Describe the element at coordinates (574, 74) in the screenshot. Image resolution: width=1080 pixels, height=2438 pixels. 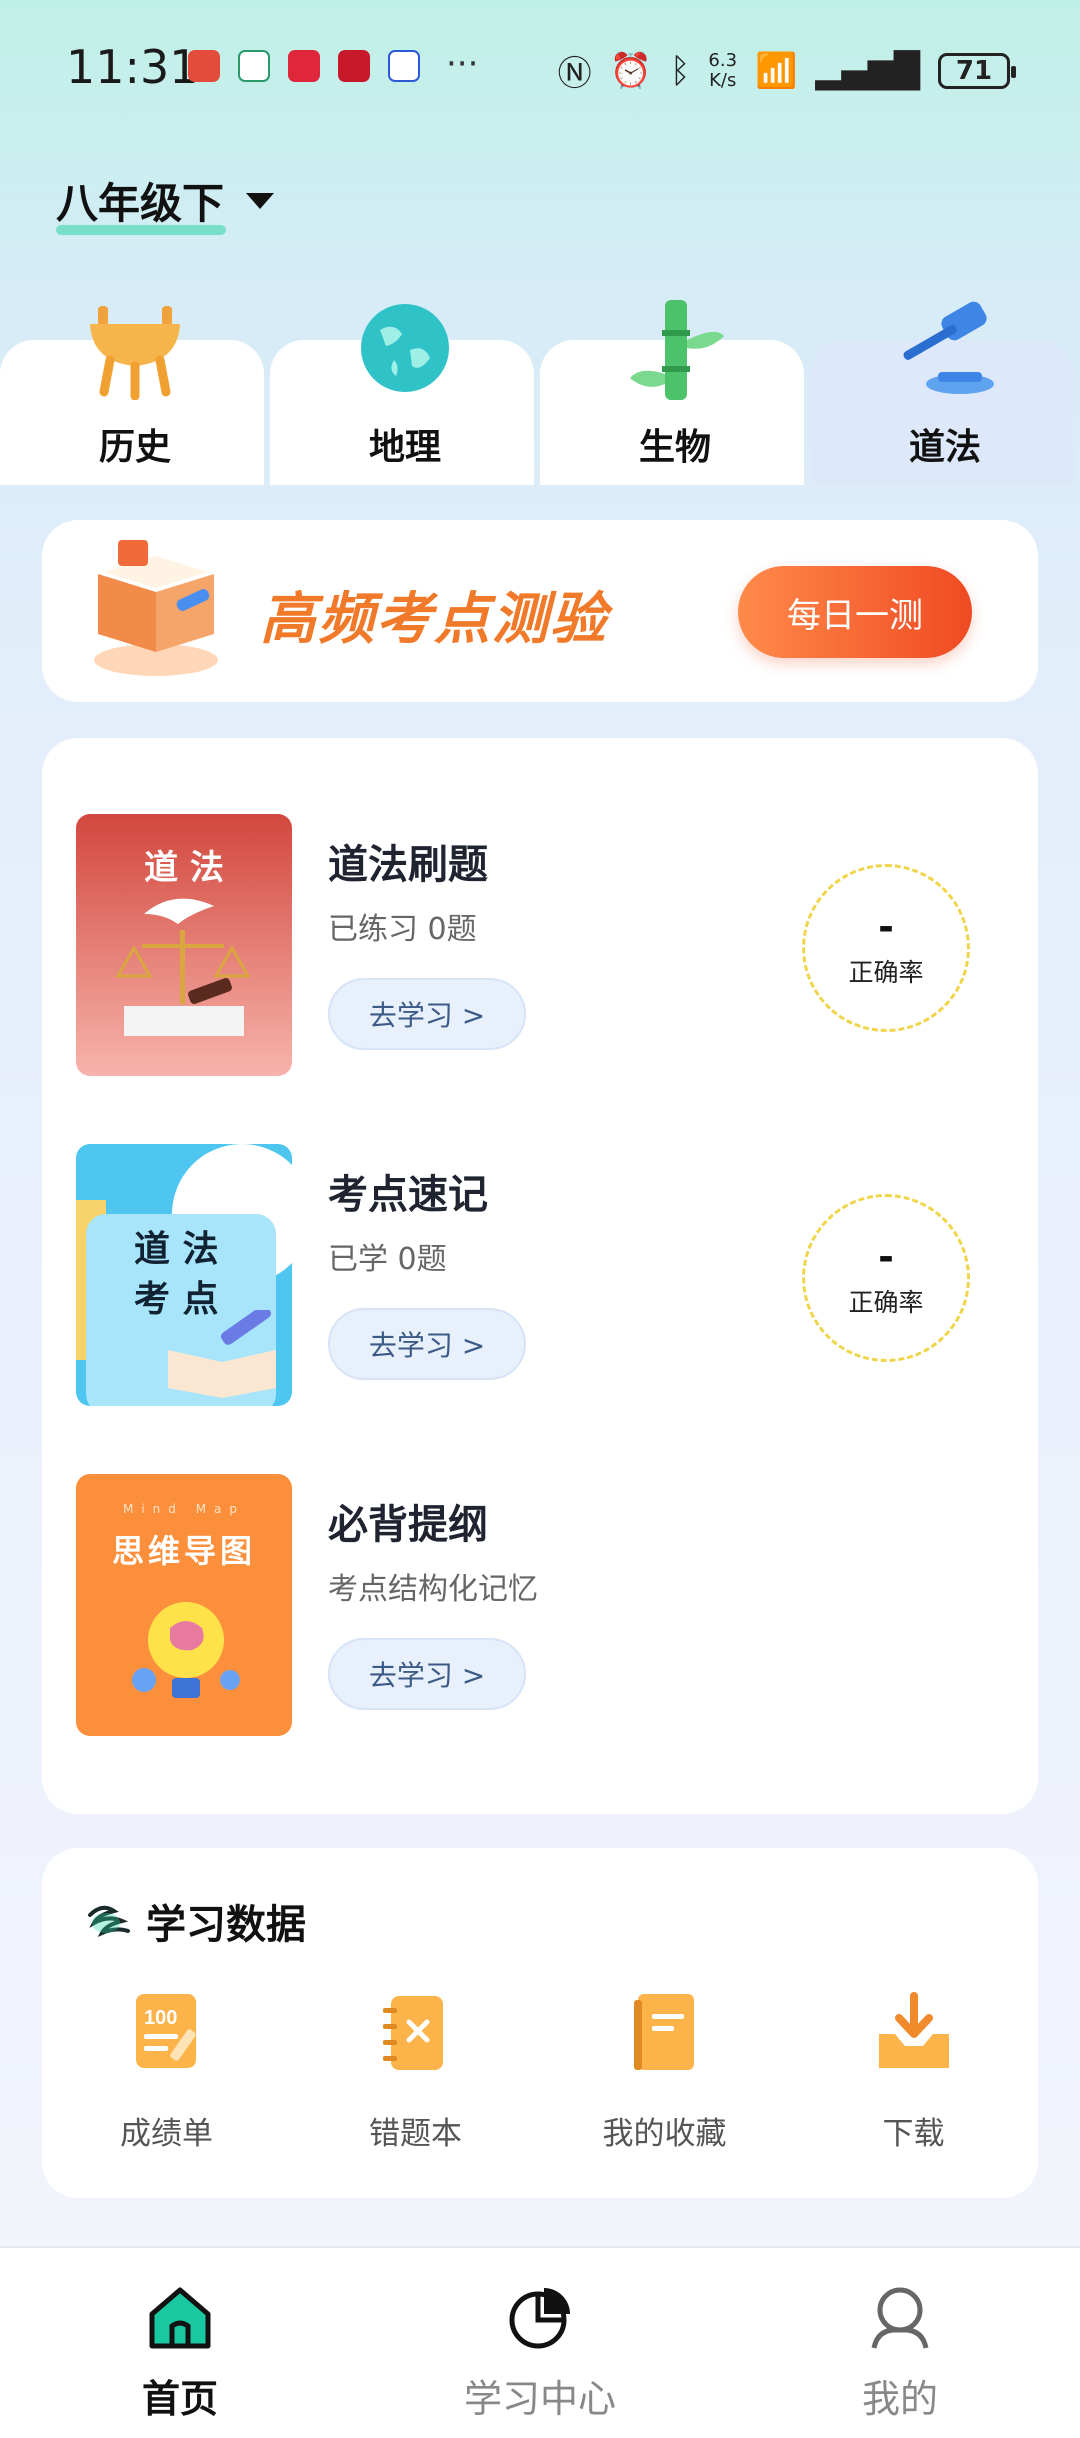
I see `nfc-icon: Ⓝ` at that location.